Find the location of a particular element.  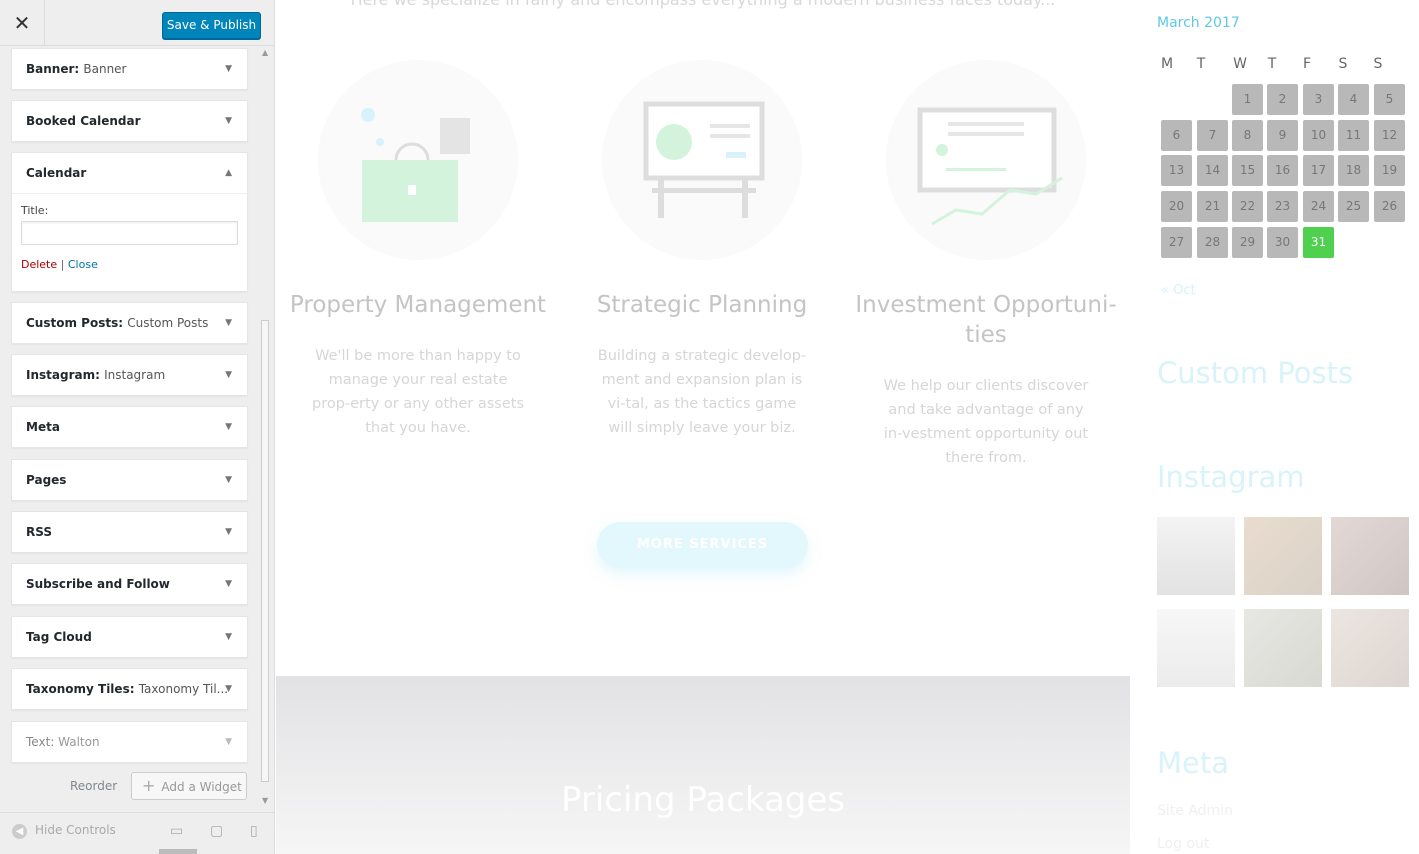

widget-header: Meta ▼ is located at coordinates (129, 427).